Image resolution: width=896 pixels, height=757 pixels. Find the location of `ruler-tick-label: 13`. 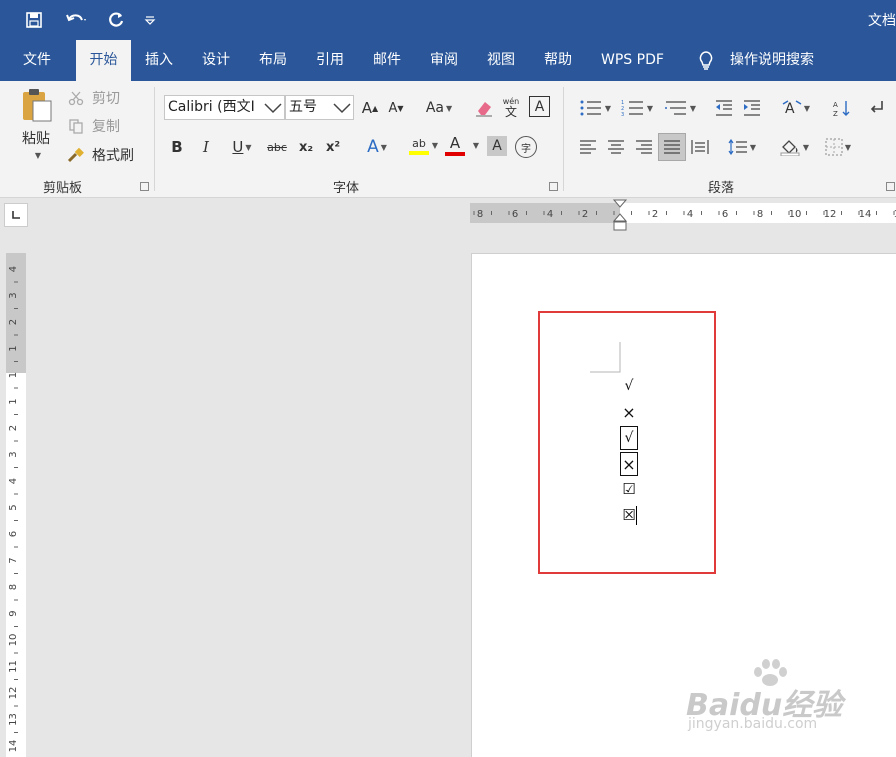

ruler-tick-label: 13 is located at coordinates (13, 719).